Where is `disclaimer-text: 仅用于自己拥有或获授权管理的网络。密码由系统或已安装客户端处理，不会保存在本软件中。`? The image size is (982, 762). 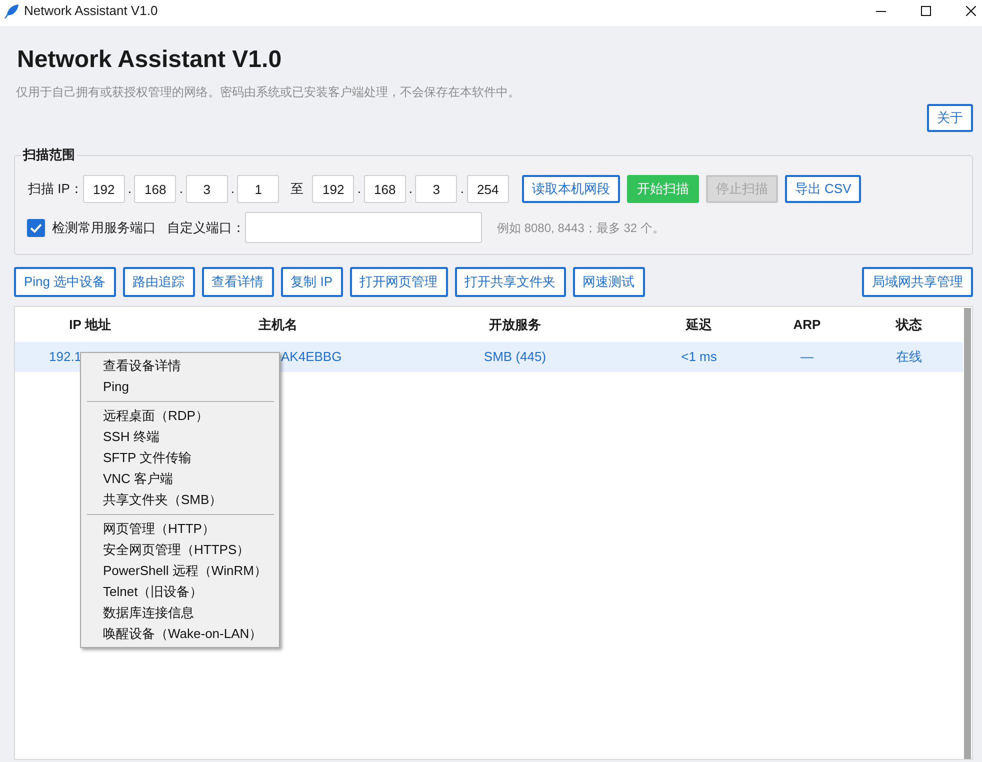 disclaimer-text: 仅用于自己拥有或获授权管理的网络。密码由系统或已安装客户端处理，不会保存在本软件中。 is located at coordinates (268, 92).